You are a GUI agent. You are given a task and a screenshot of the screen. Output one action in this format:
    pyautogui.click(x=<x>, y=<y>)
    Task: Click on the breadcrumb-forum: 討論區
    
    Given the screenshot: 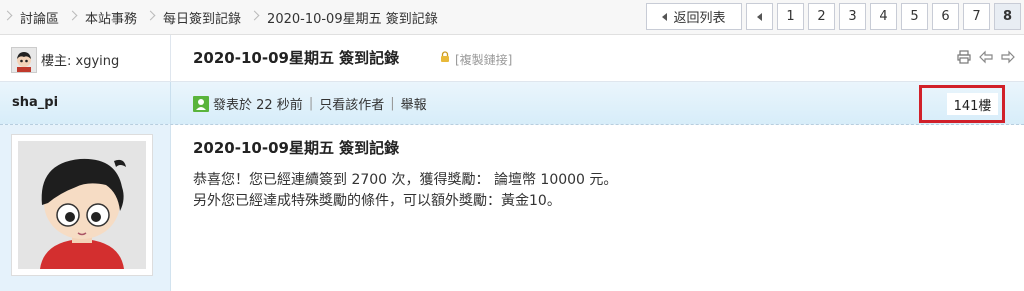 What is the action you would take?
    pyautogui.click(x=29, y=17)
    